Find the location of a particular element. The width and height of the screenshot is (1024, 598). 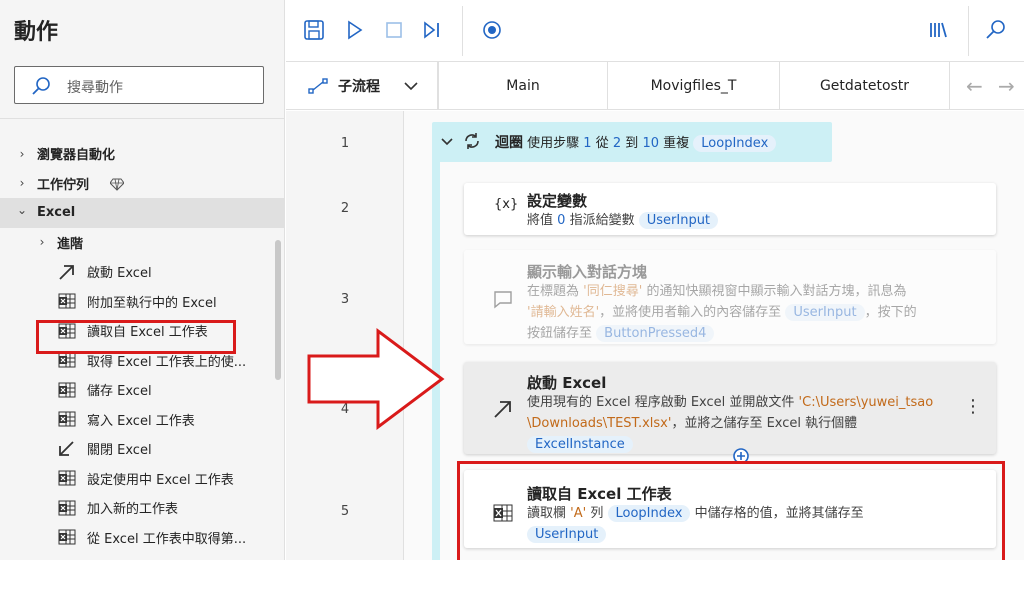

dialog-icon is located at coordinates (503, 300).